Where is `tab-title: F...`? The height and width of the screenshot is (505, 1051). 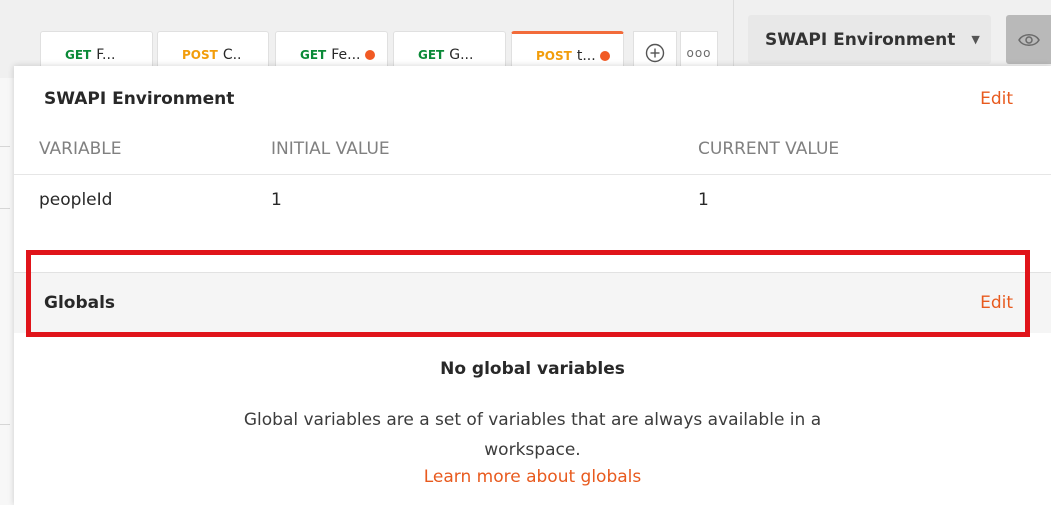
tab-title: F... is located at coordinates (106, 55).